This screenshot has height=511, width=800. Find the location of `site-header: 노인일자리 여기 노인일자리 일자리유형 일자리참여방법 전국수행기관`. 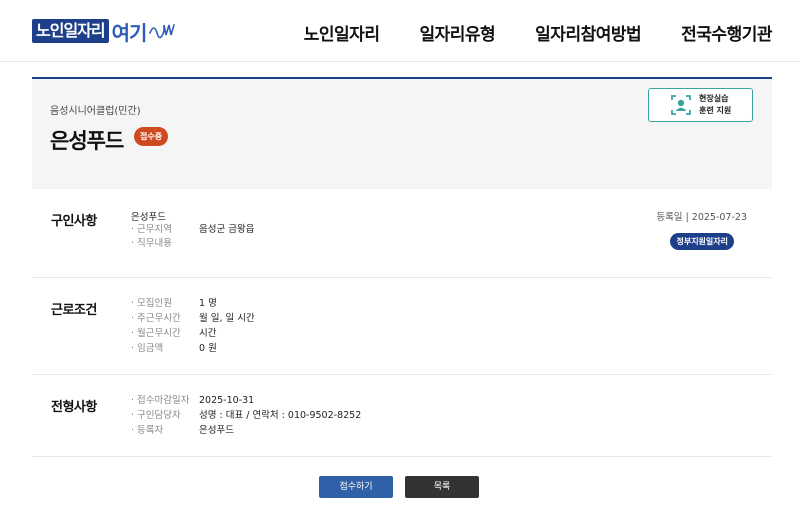

site-header: 노인일자리 여기 노인일자리 일자리유형 일자리참여방법 전국수행기관 is located at coordinates (400, 31).